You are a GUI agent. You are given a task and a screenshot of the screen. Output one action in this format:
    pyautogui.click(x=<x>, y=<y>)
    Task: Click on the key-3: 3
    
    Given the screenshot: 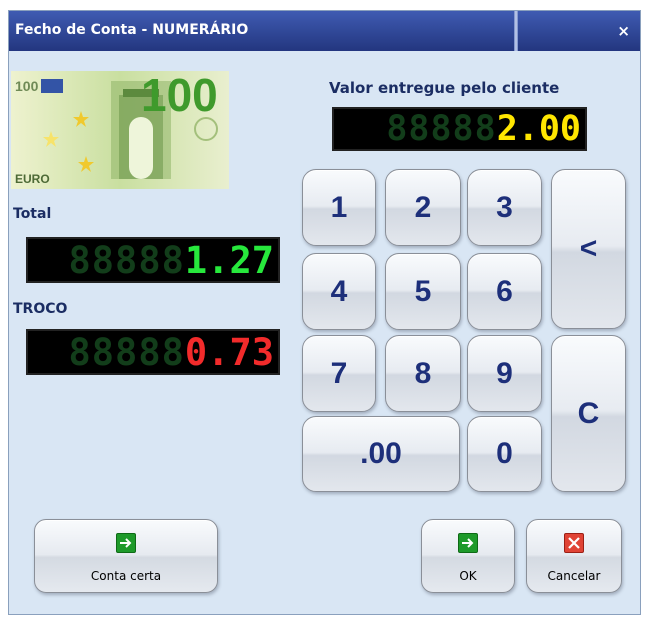 What is the action you would take?
    pyautogui.click(x=504, y=207)
    